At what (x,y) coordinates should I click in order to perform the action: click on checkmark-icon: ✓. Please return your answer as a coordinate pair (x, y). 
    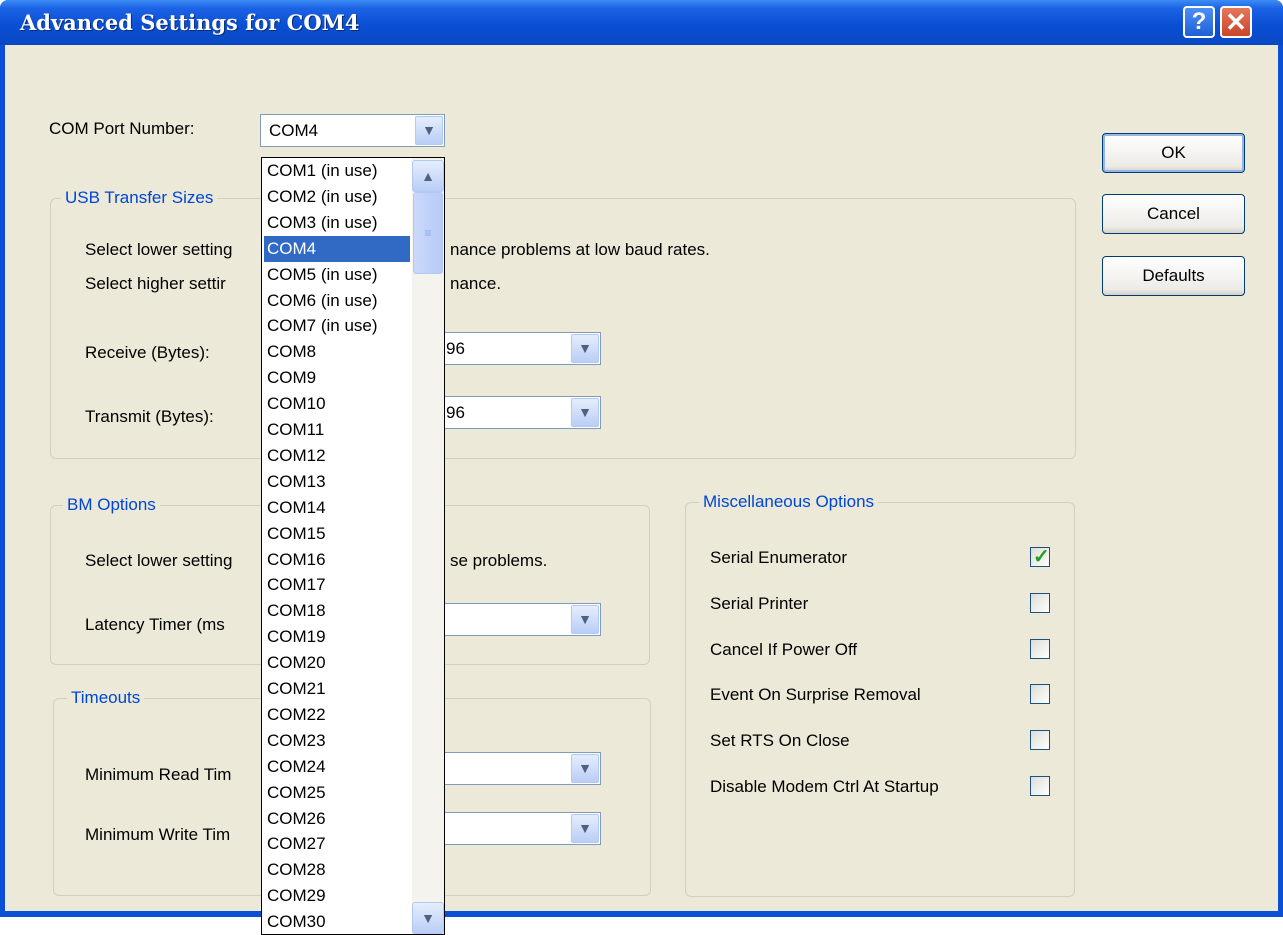
    Looking at the image, I should click on (1041, 557).